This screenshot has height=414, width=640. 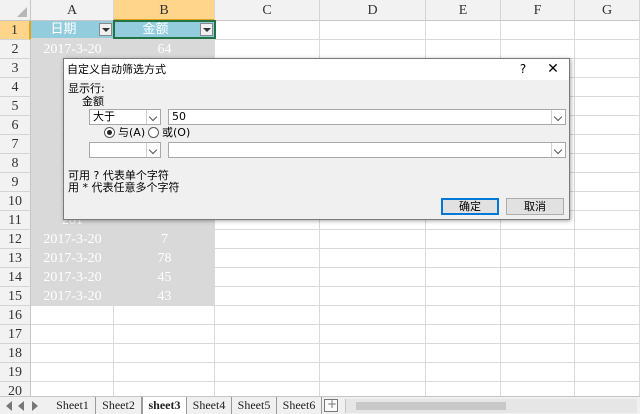 What do you see at coordinates (15, 163) in the screenshot?
I see `row-header-8: 8` at bounding box center [15, 163].